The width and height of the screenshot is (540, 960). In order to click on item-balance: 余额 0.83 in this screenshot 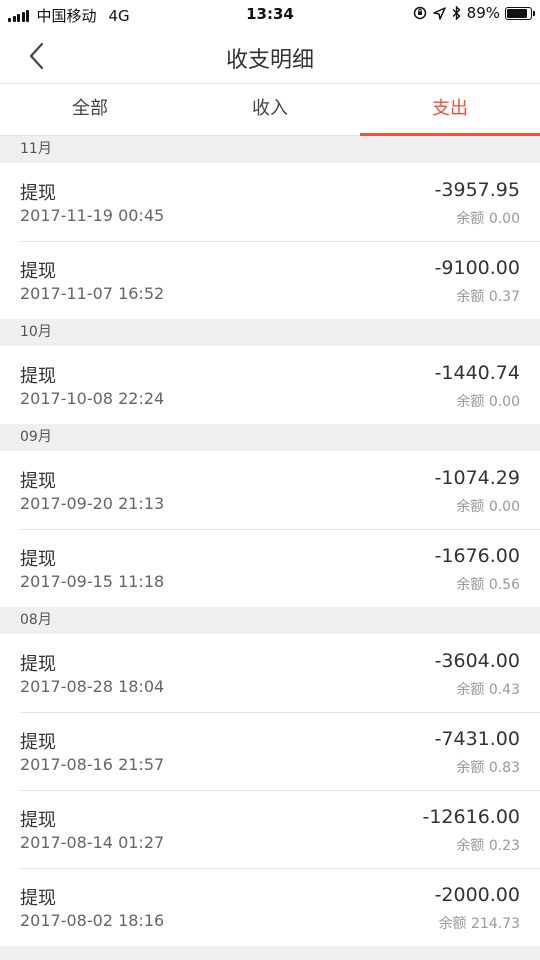, I will do `click(488, 768)`.